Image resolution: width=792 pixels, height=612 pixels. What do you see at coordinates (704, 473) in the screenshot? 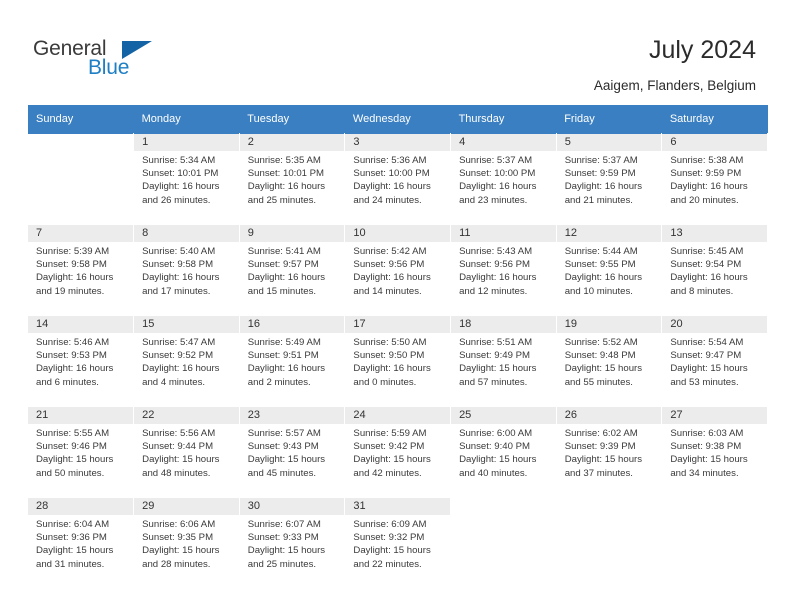
I see `daylight-text-line2: and 34 minutes.` at bounding box center [704, 473].